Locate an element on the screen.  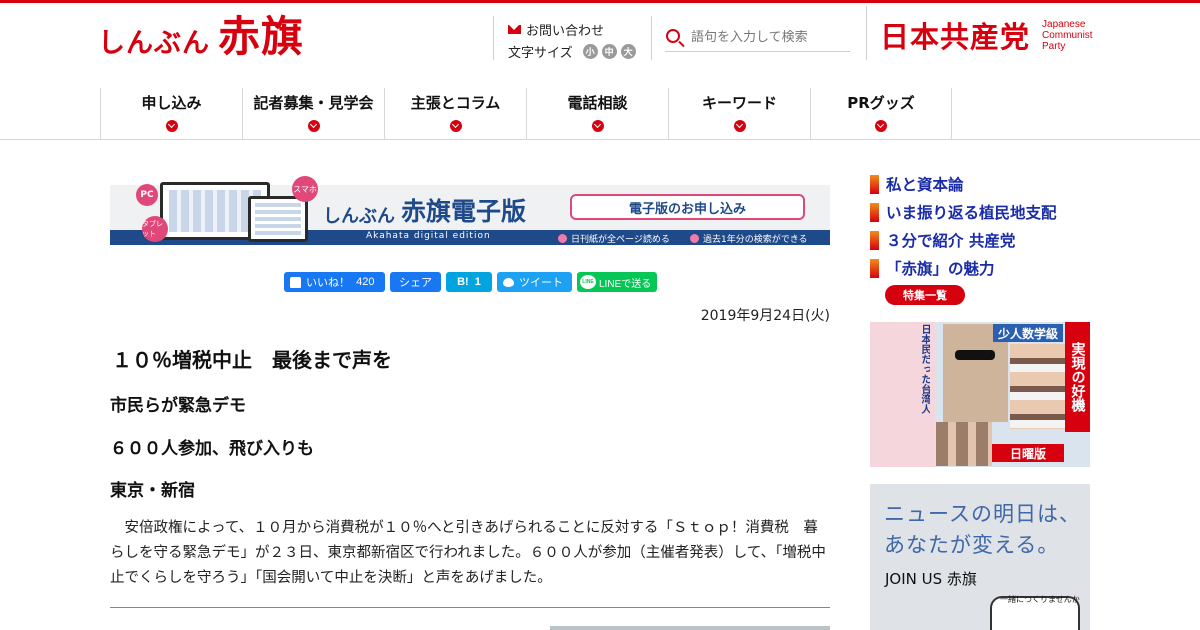
nav-item-recruit: 記者募集・見学会 is located at coordinates (313, 113).